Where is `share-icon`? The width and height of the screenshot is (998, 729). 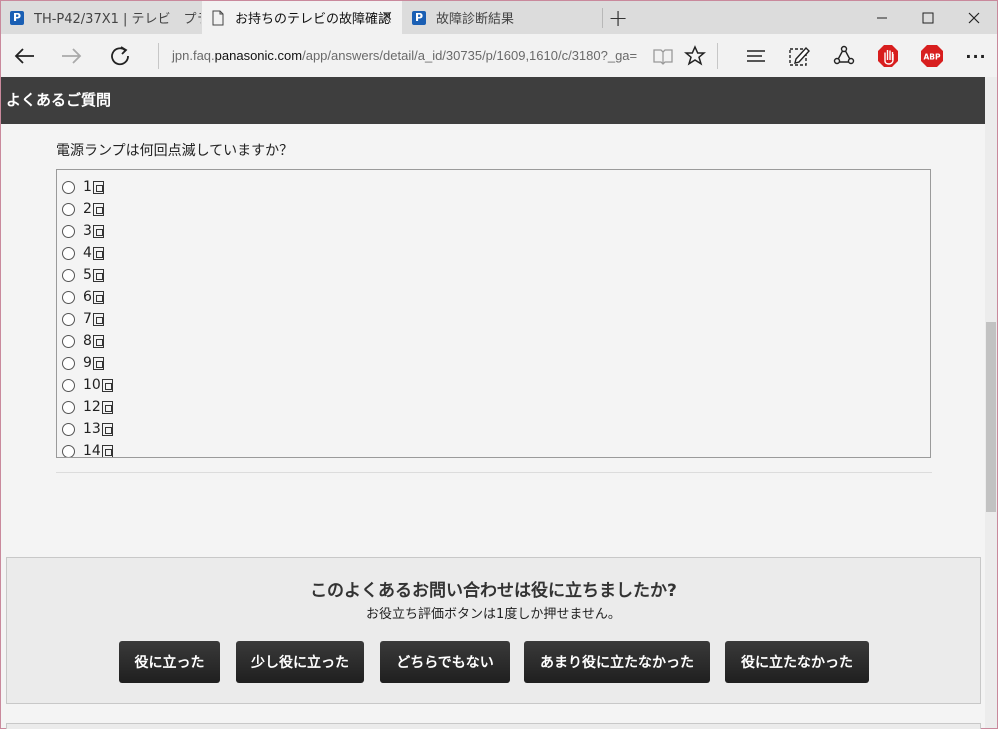 share-icon is located at coordinates (844, 55).